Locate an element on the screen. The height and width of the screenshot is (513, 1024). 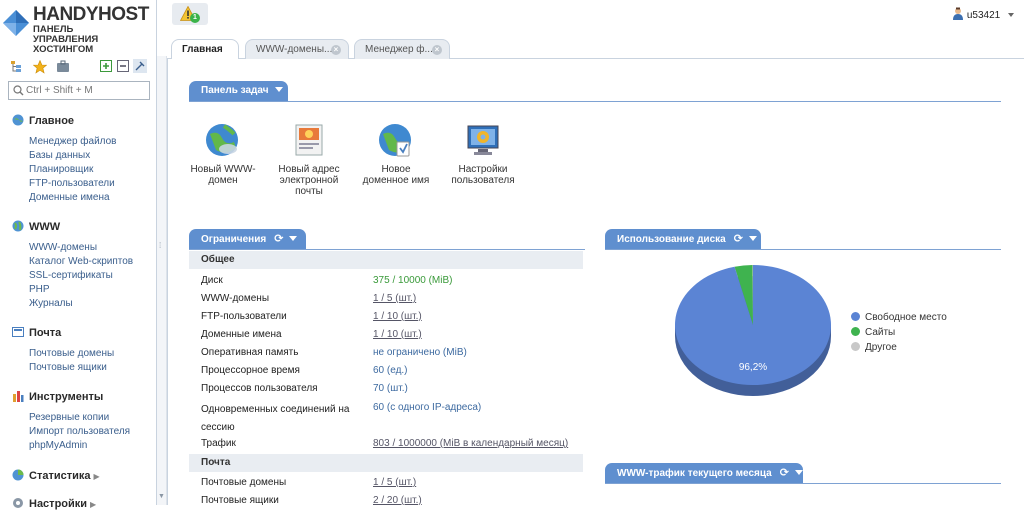
tab-main: Главная is located at coordinates (205, 49).